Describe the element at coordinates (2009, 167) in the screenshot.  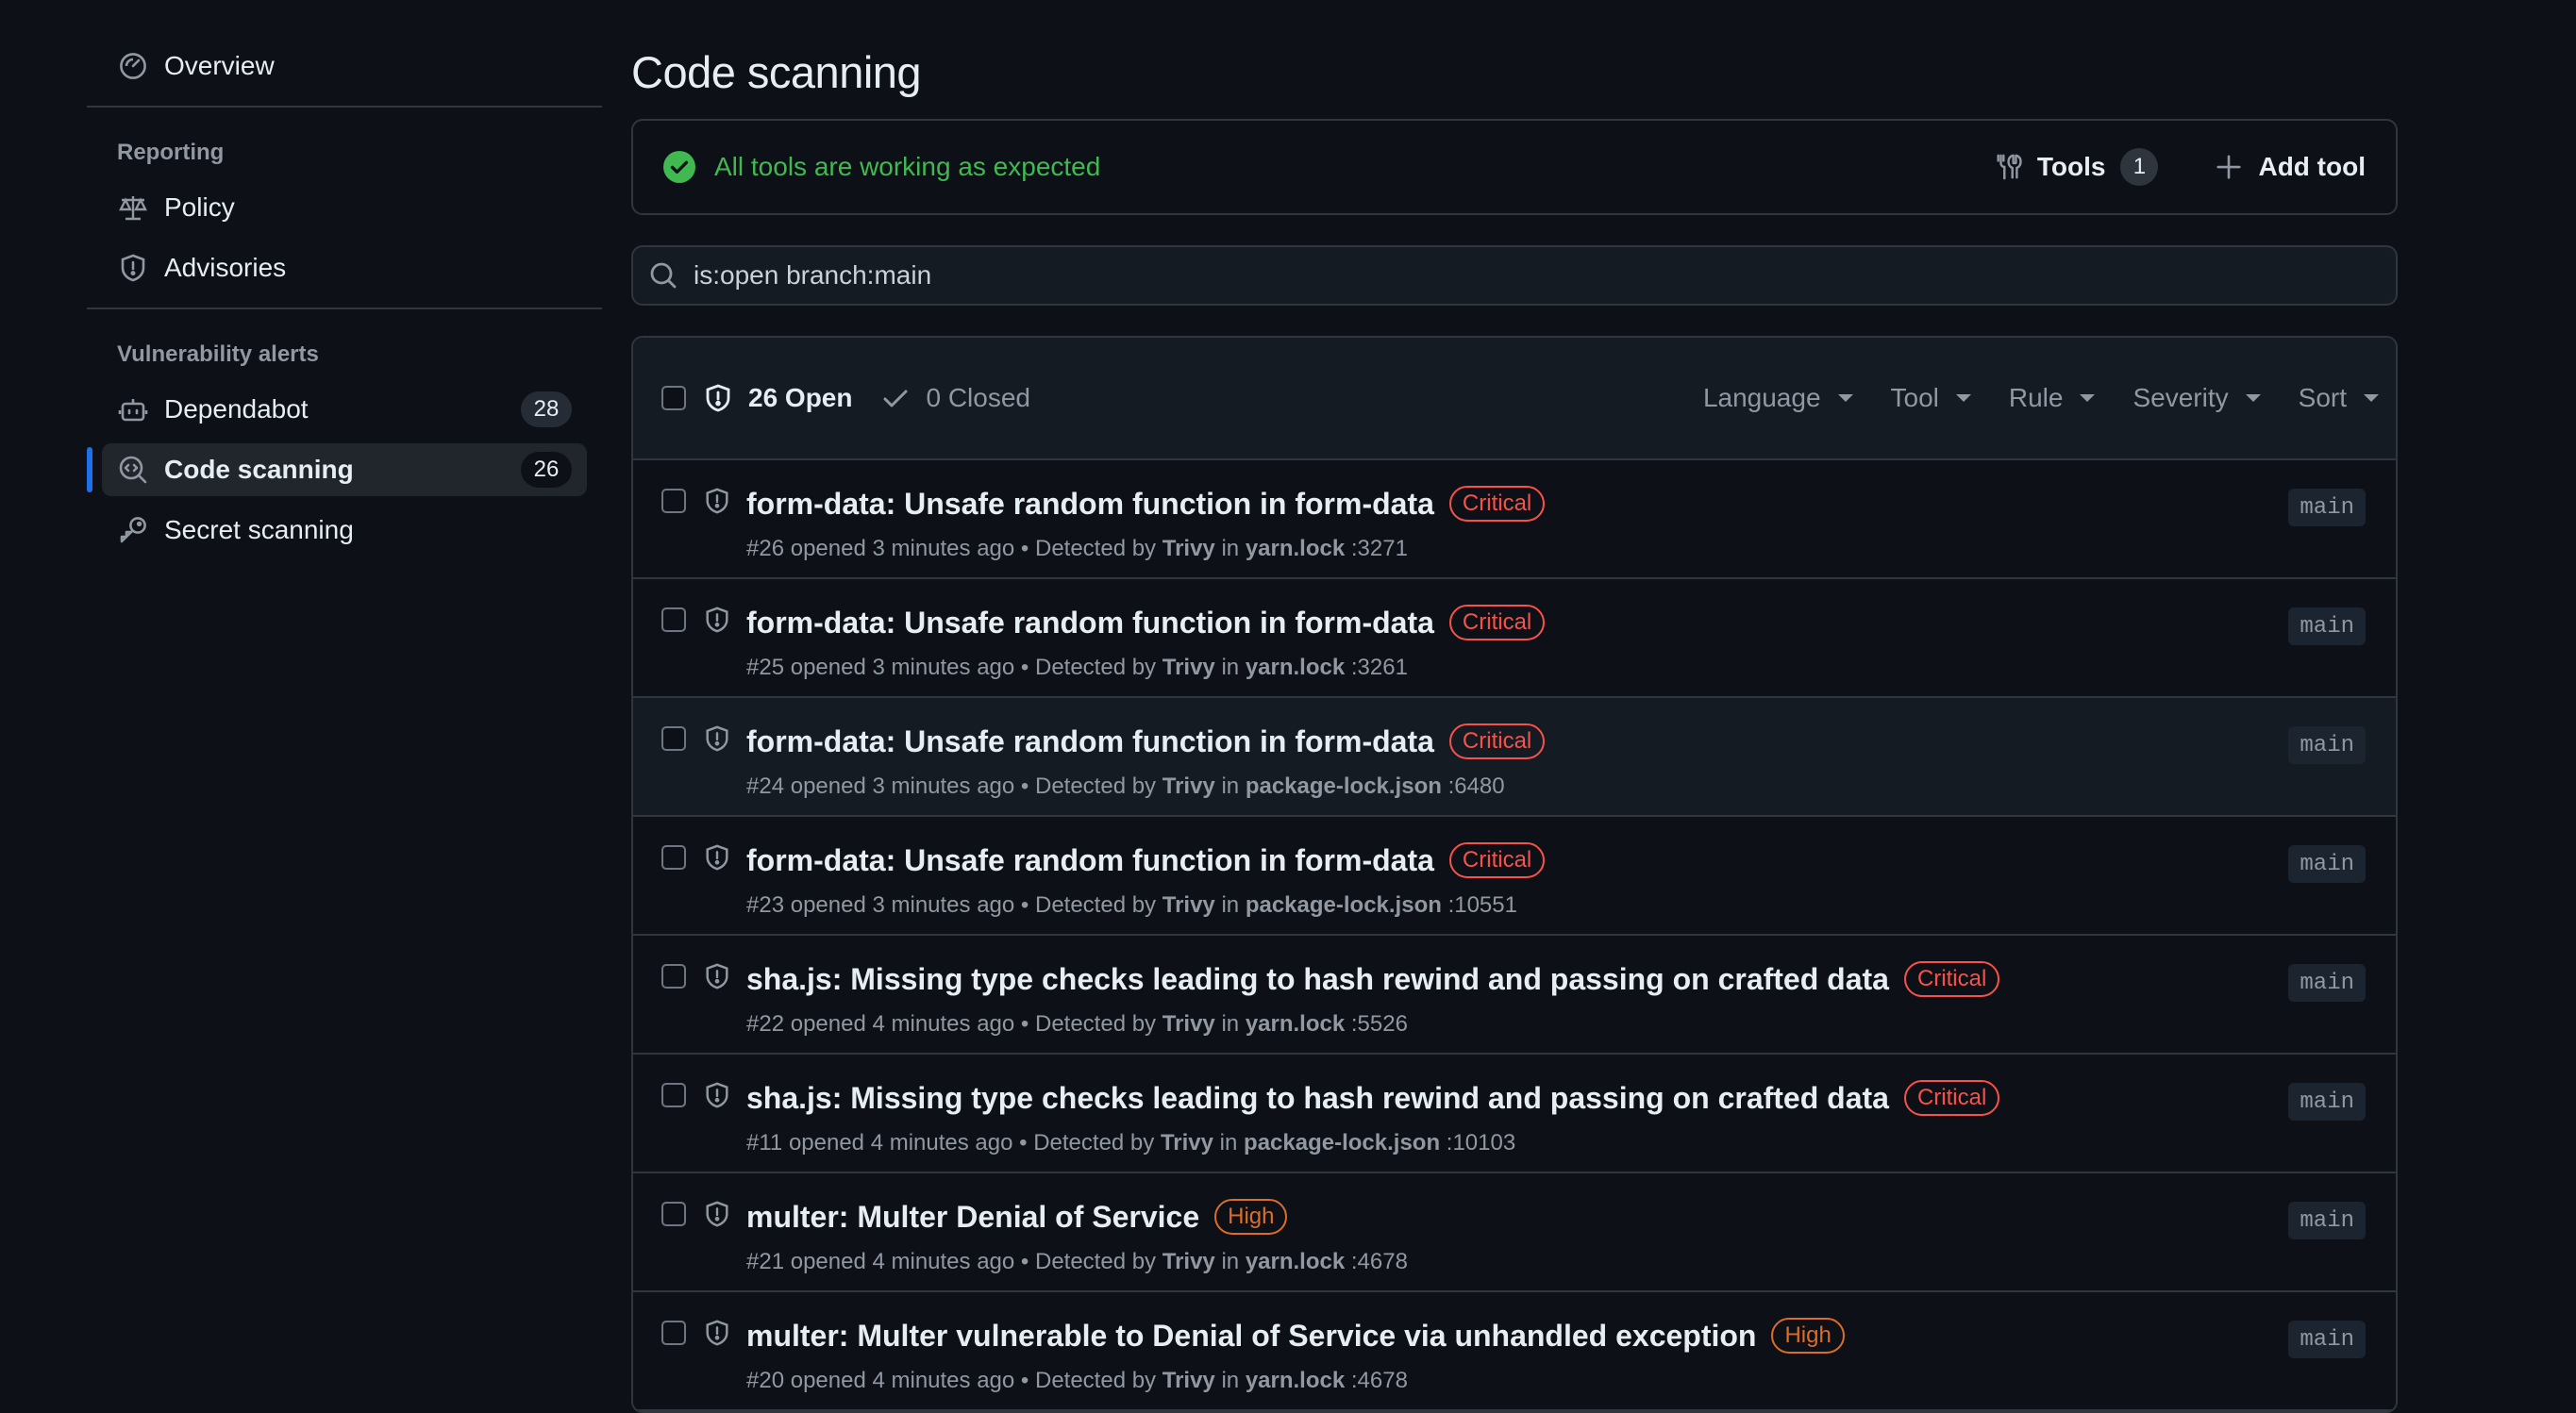
I see `tools-icon` at that location.